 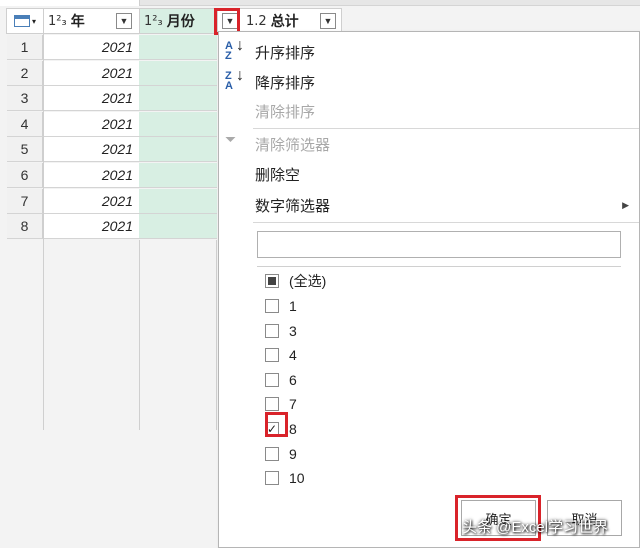 I want to click on sort-ascending-icon: AZ, so click(x=229, y=51).